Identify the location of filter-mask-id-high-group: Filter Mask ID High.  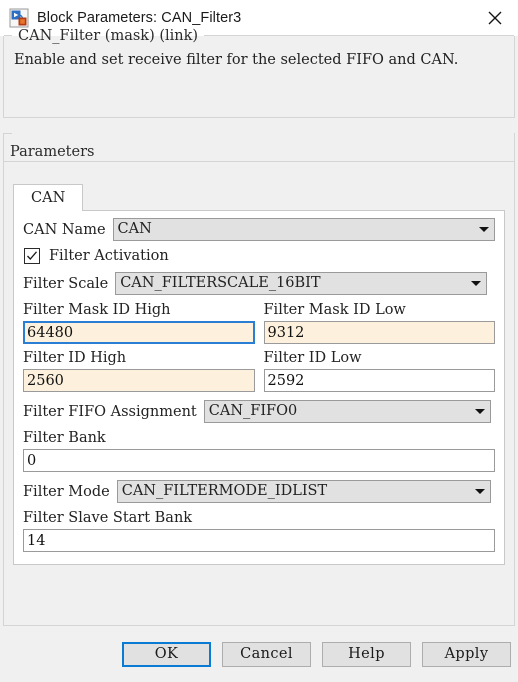
(139, 323).